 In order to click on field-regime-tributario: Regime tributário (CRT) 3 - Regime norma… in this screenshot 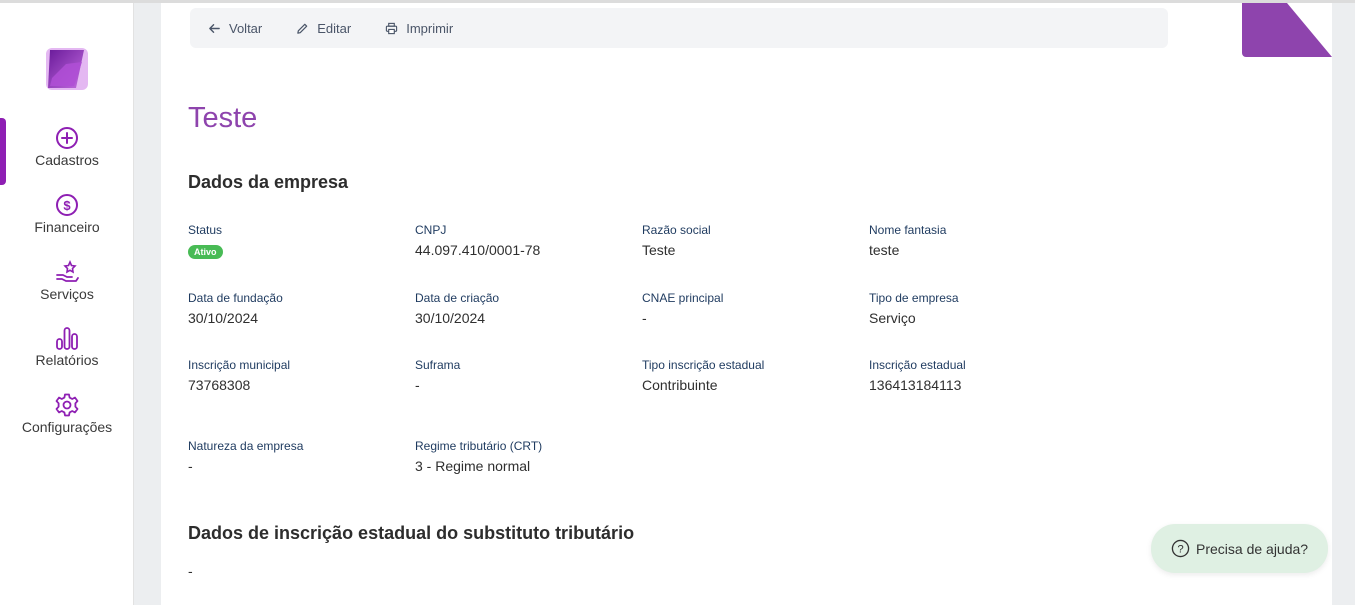, I will do `click(525, 456)`.